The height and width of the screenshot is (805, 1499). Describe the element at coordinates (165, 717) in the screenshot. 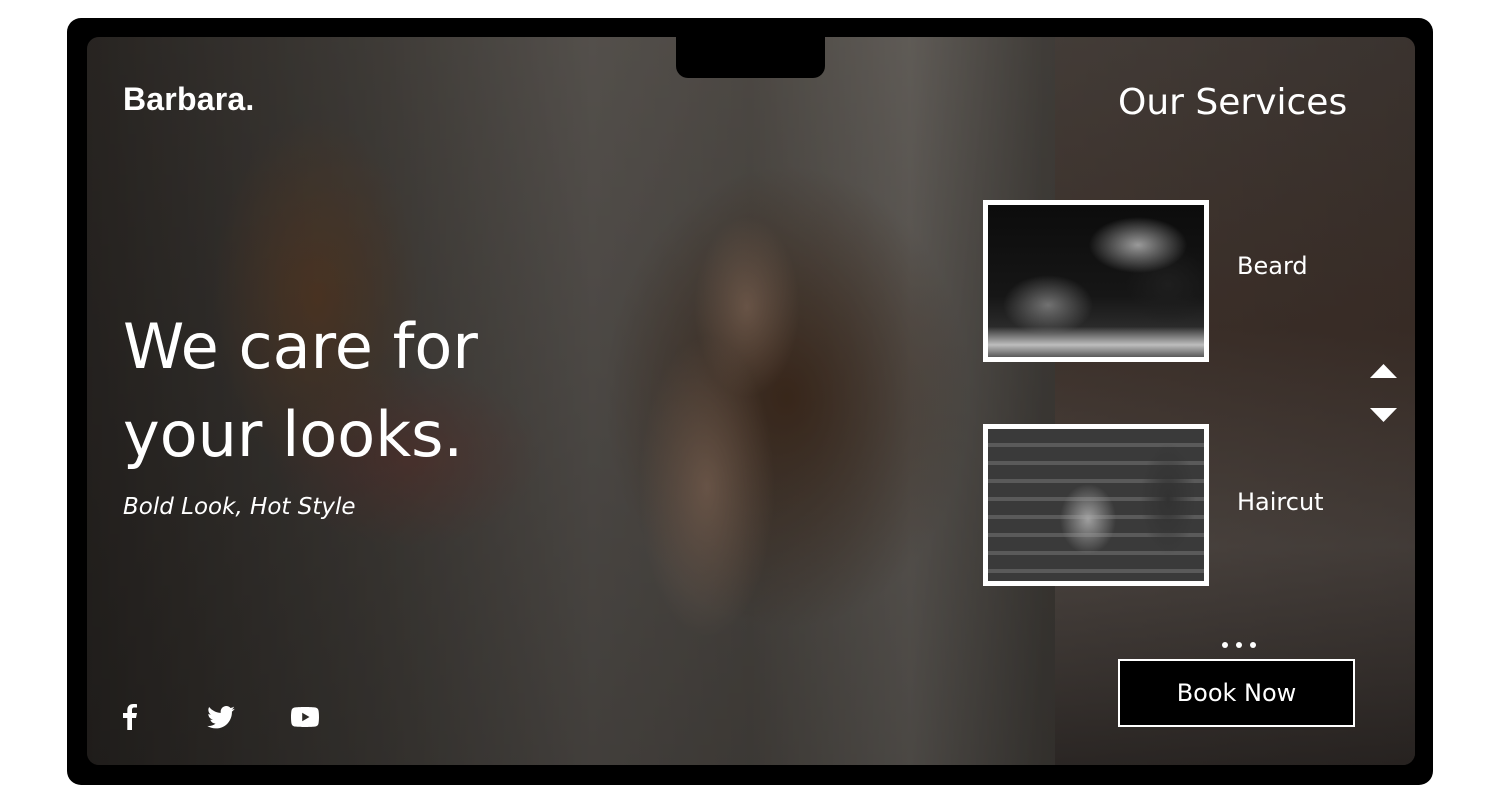

I see `facebook-icon` at that location.